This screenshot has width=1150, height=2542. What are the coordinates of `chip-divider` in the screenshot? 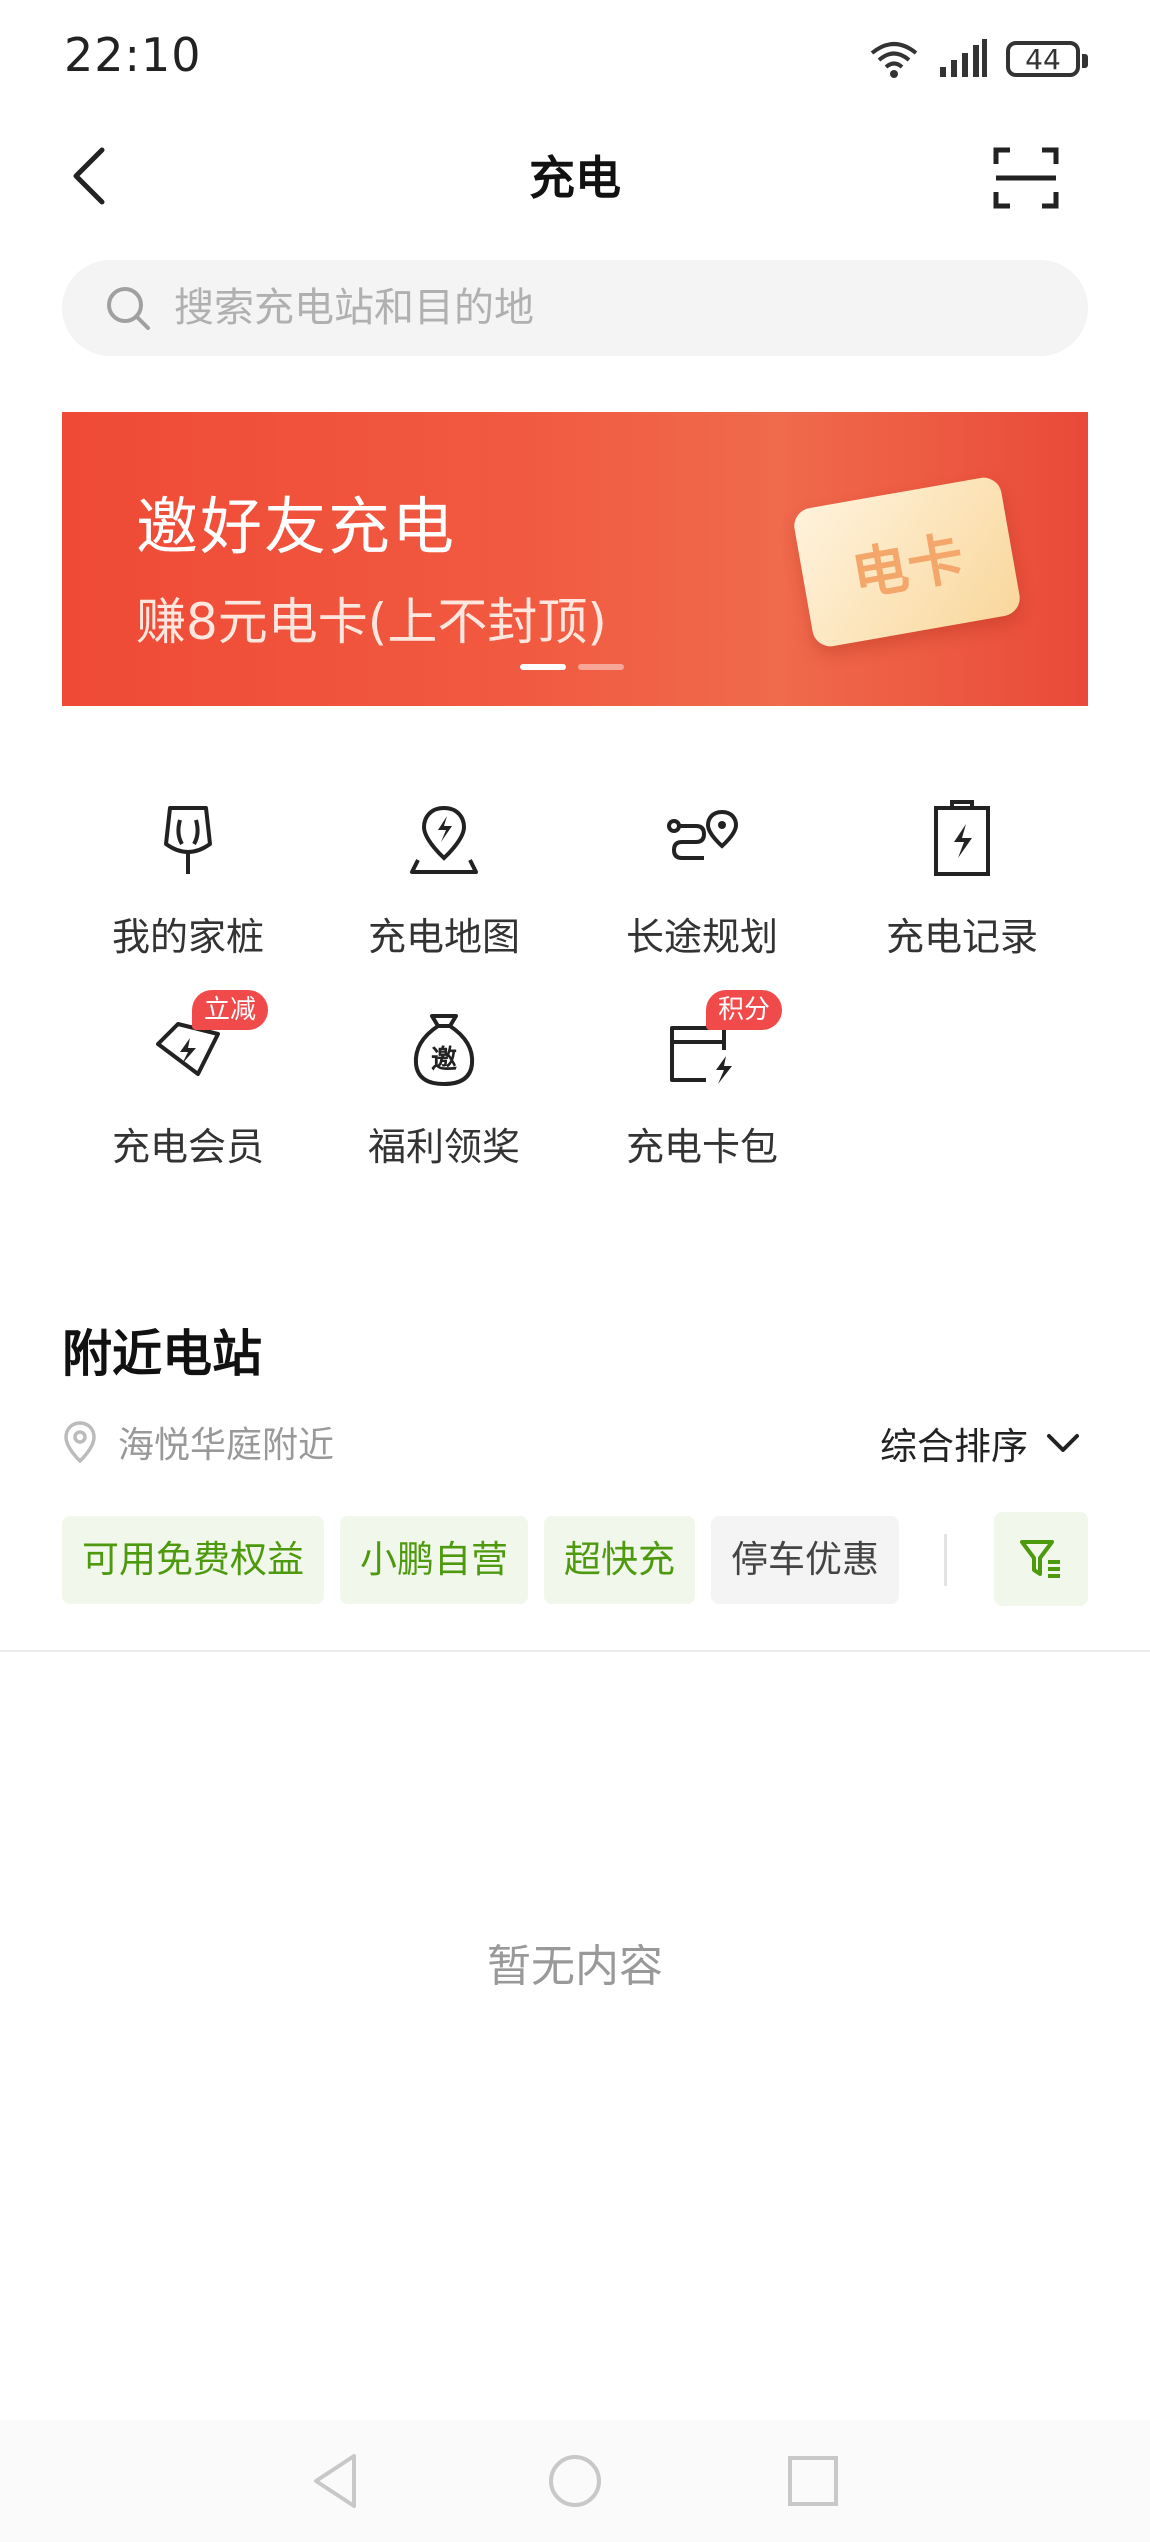 It's located at (945, 1560).